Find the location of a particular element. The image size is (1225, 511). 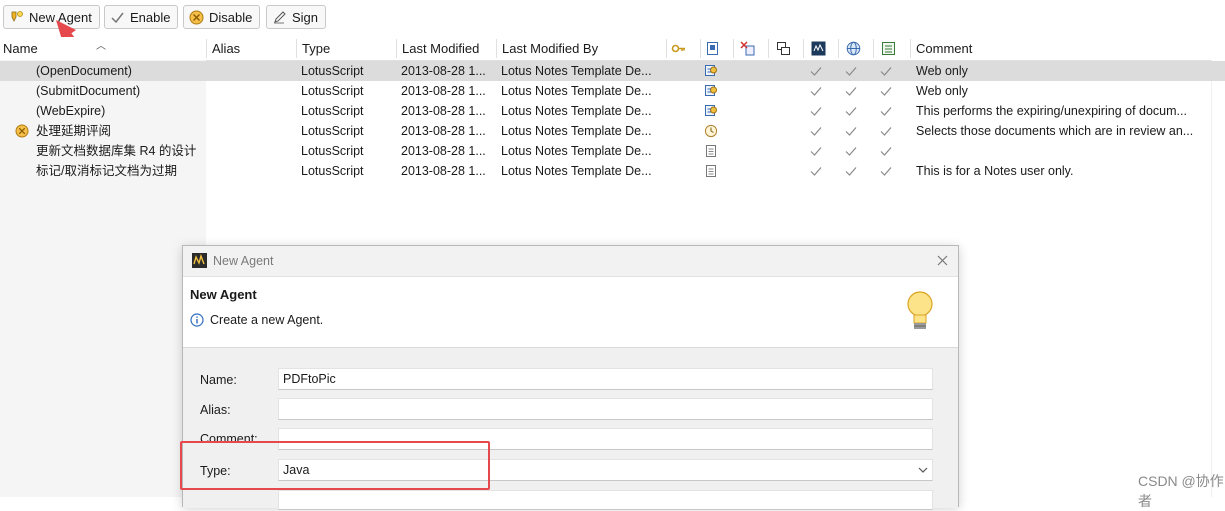

clock-icon is located at coordinates (711, 131).